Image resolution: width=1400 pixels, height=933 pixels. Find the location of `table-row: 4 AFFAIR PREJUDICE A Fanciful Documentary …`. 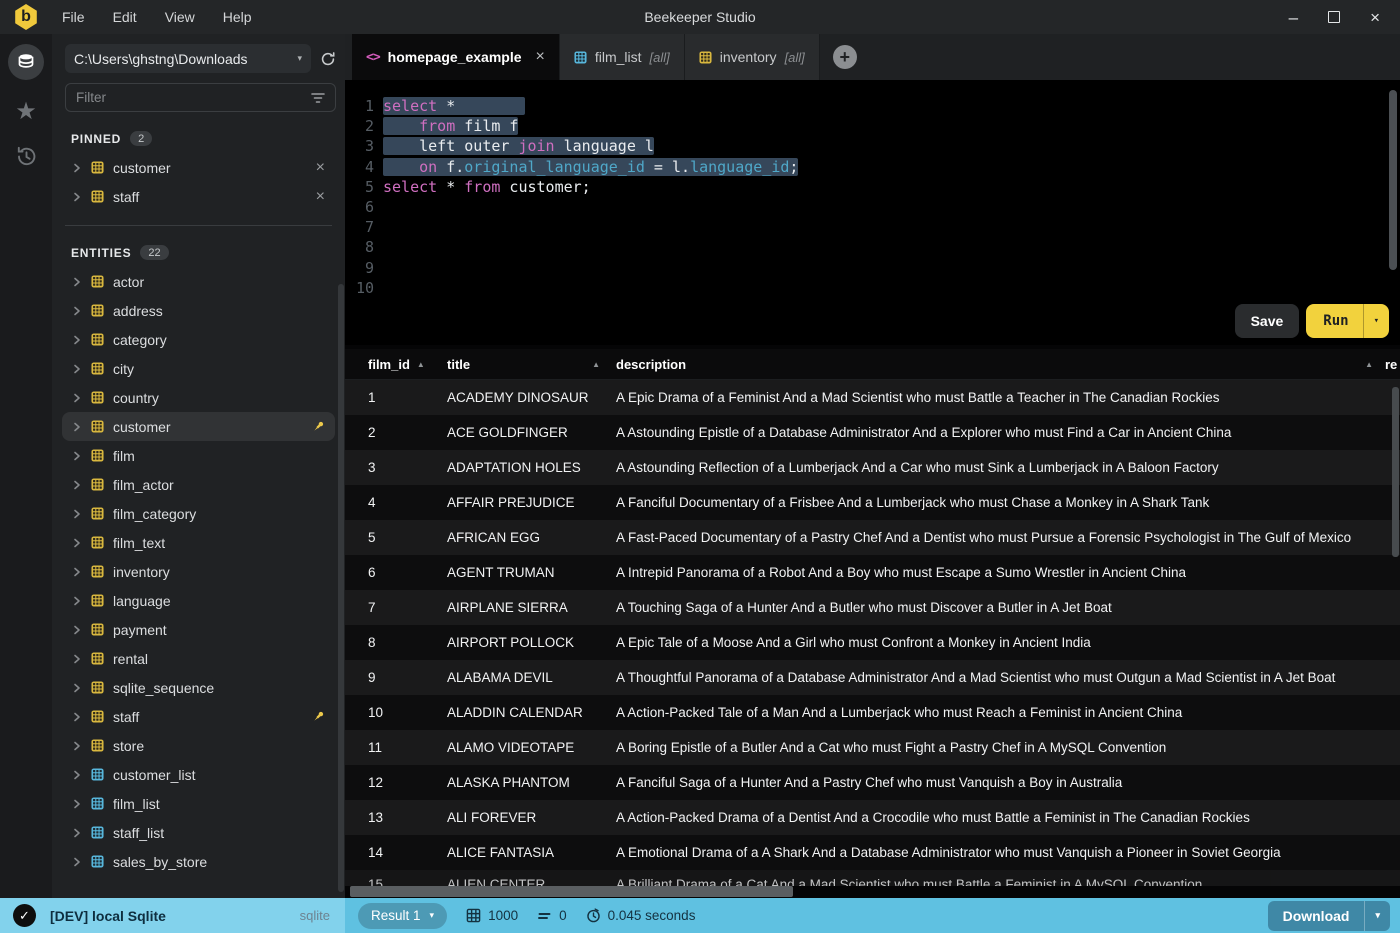

table-row: 4 AFFAIR PREJUDICE A Fanciful Documentary … is located at coordinates (872, 502).